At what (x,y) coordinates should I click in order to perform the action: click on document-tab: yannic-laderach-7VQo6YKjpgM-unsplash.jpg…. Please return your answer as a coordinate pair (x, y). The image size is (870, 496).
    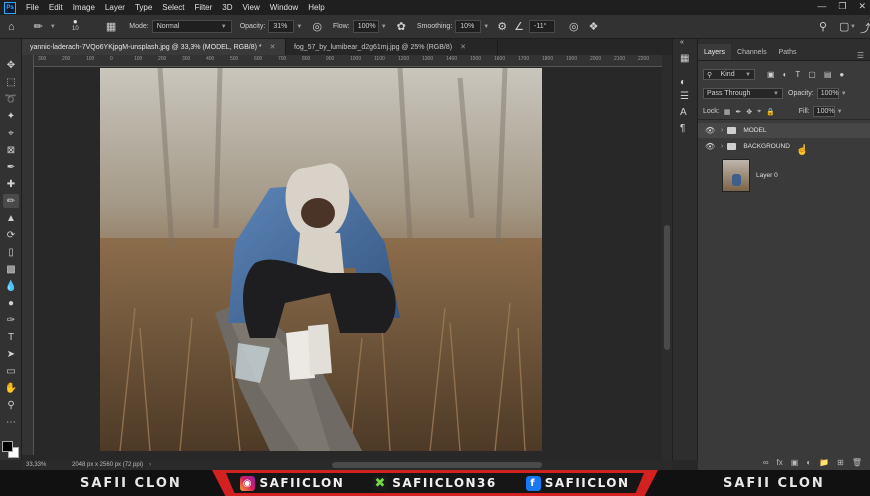
    Looking at the image, I should click on (154, 47).